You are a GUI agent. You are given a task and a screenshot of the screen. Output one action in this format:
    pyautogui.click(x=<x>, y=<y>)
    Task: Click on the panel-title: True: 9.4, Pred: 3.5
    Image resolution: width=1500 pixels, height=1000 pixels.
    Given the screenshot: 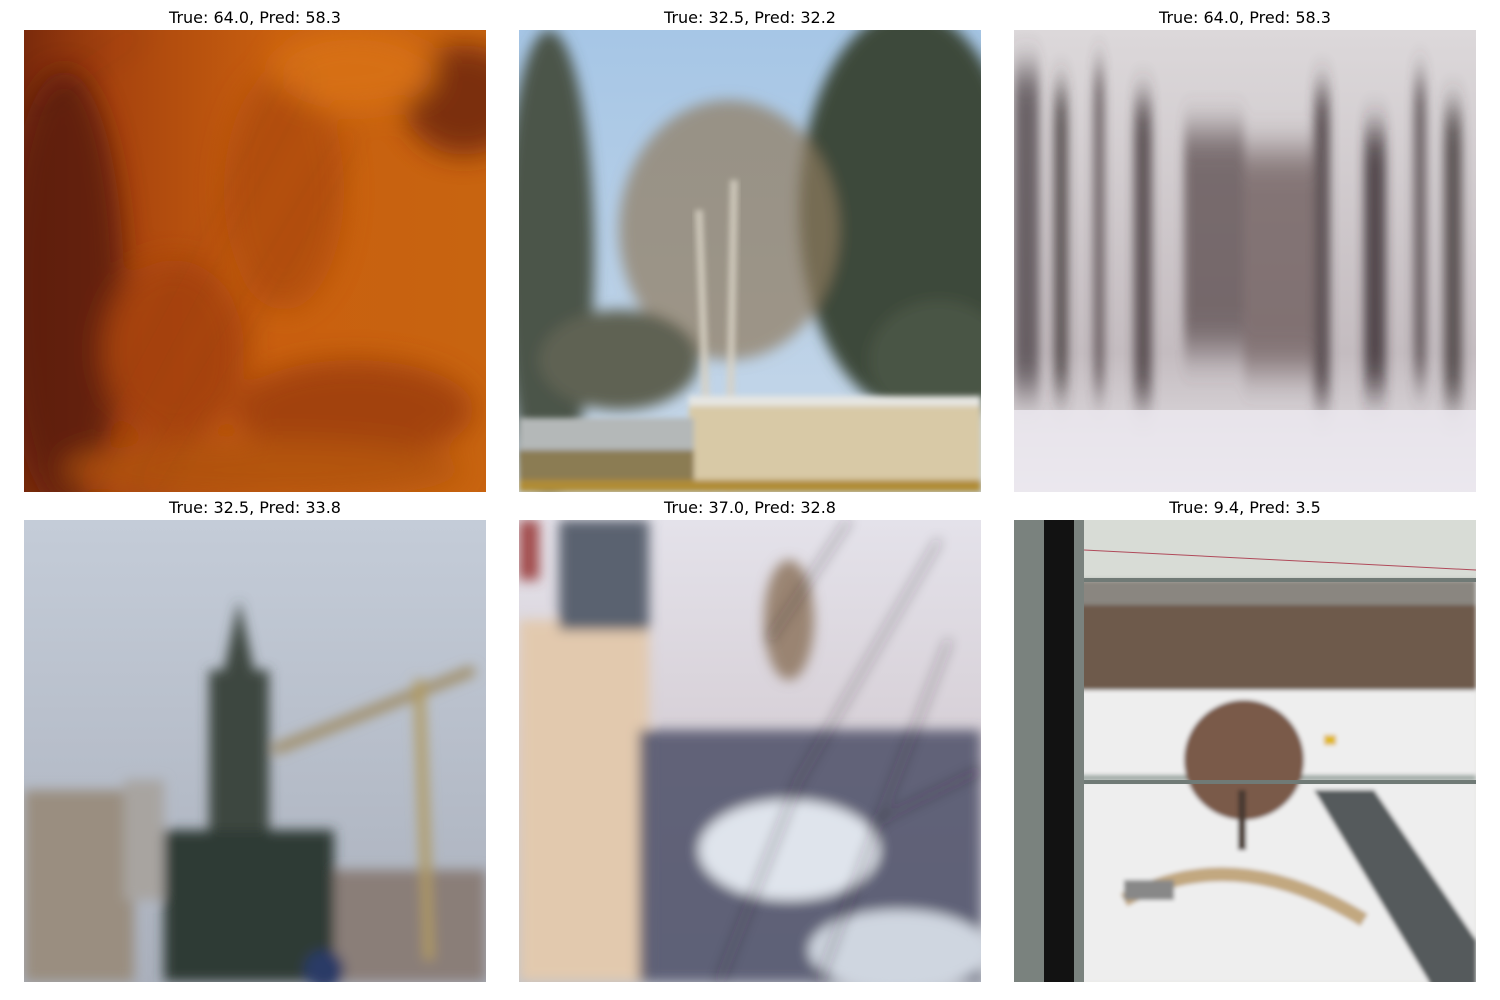 What is the action you would take?
    pyautogui.click(x=1245, y=507)
    